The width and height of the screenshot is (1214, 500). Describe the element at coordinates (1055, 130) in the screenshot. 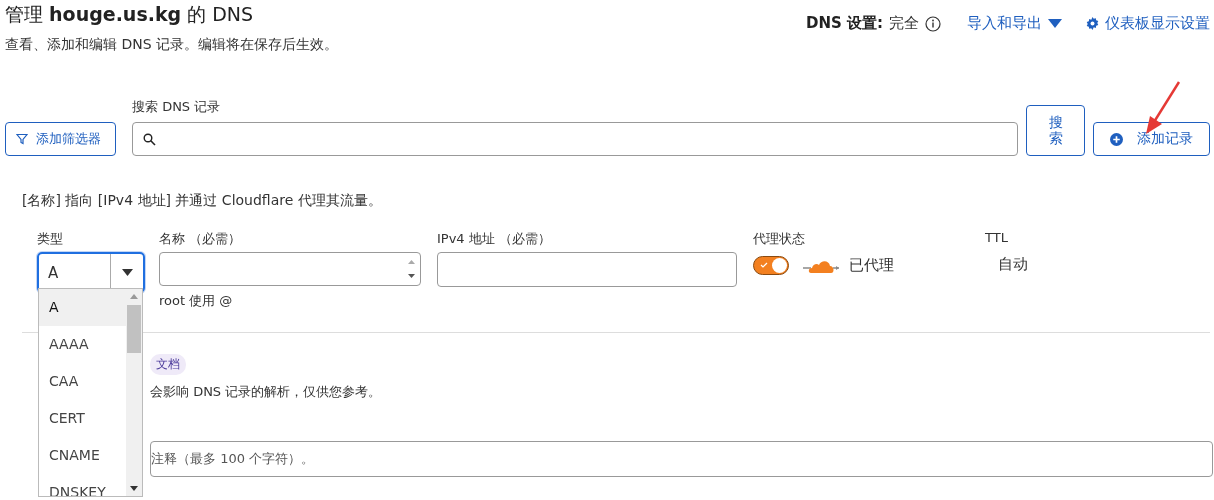

I see `search-button: 搜索` at that location.